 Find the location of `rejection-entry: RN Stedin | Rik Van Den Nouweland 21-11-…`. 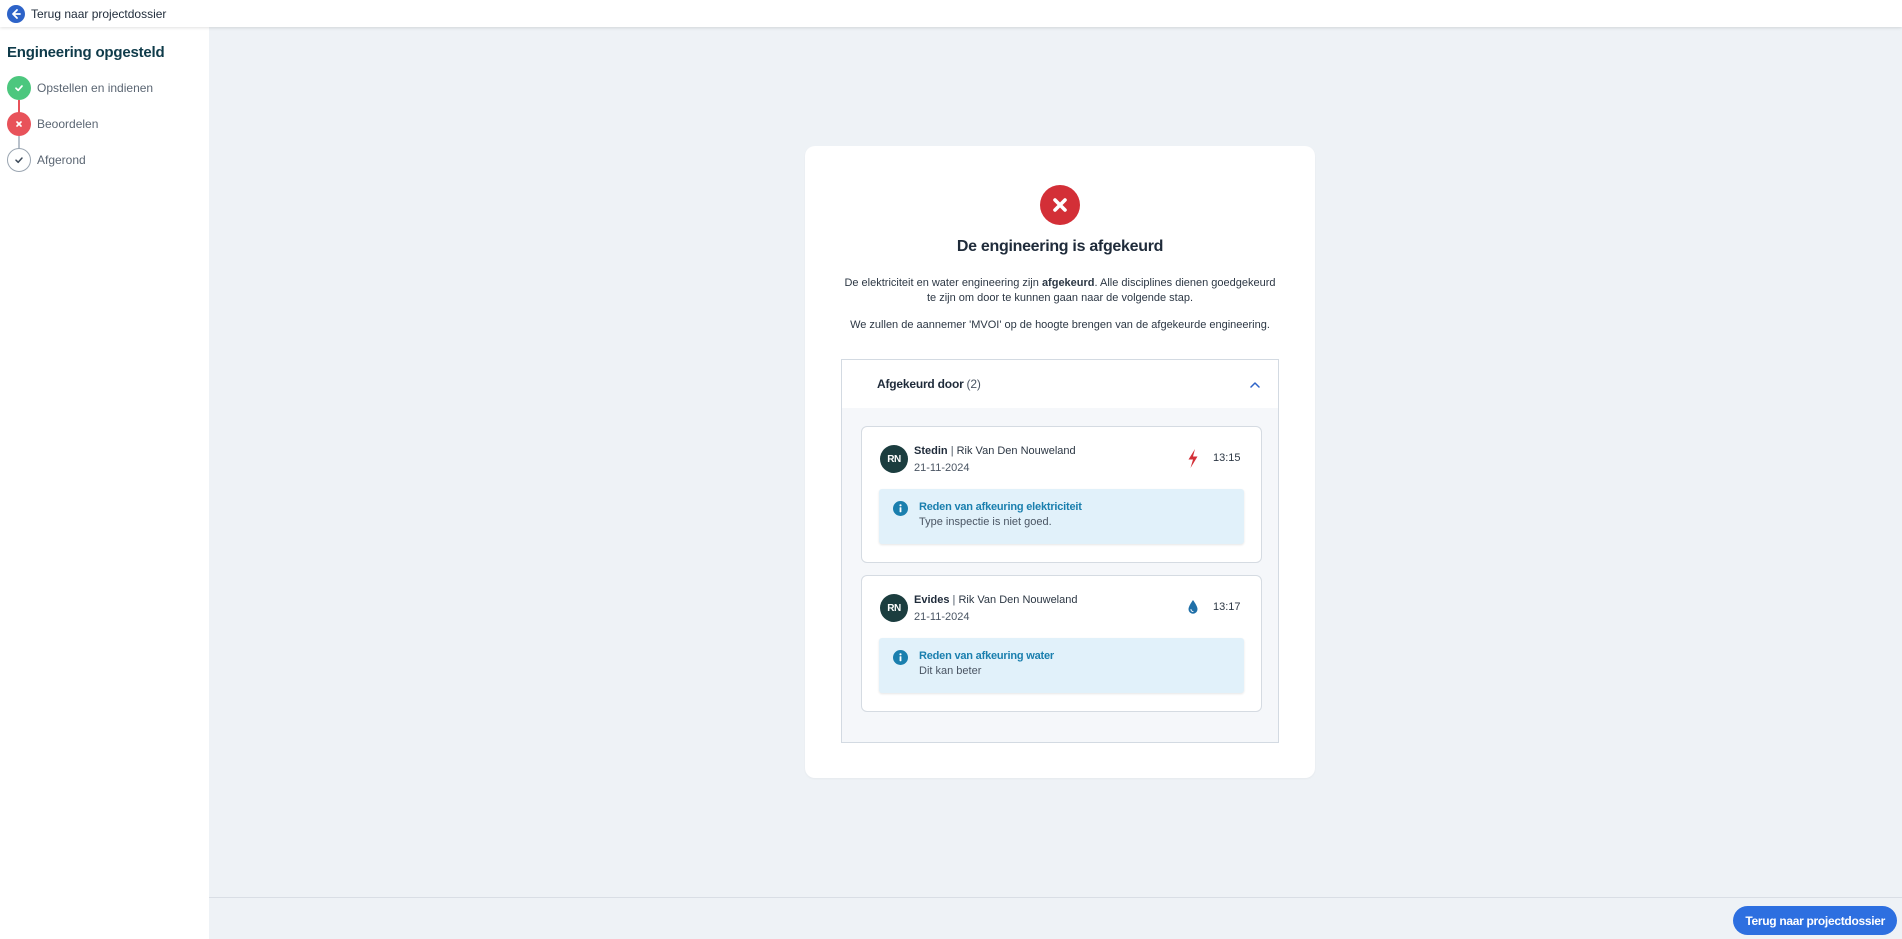

rejection-entry: RN Stedin | Rik Van Den Nouweland 21-11-… is located at coordinates (1061, 494).